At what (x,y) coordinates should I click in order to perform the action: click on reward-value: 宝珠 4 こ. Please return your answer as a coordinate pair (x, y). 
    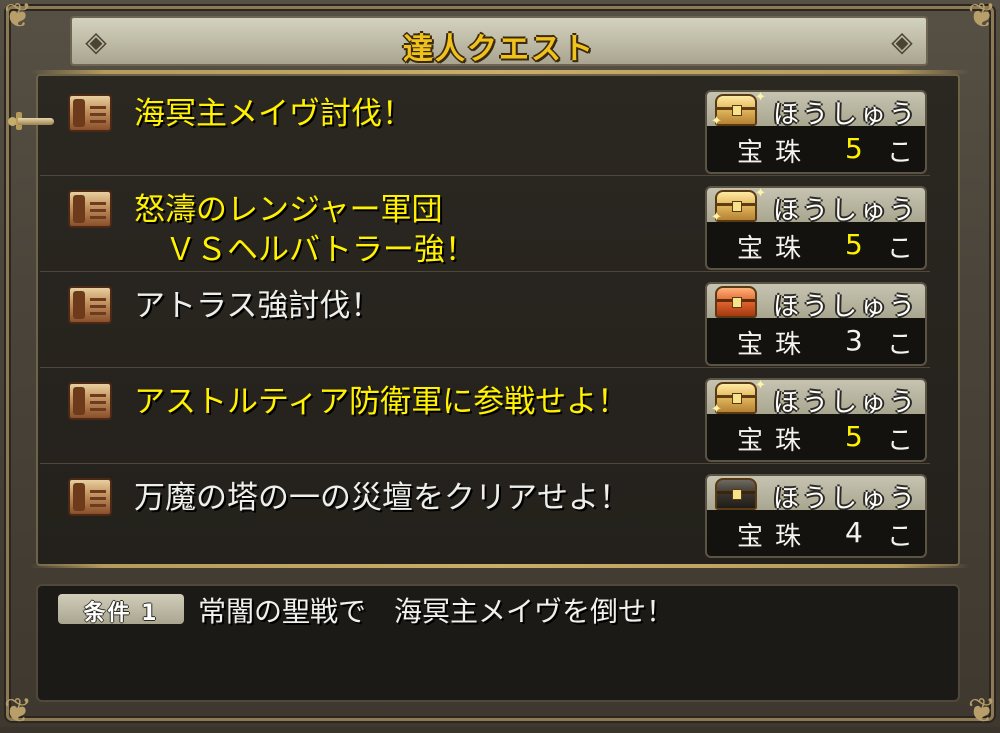
    Looking at the image, I should click on (816, 534).